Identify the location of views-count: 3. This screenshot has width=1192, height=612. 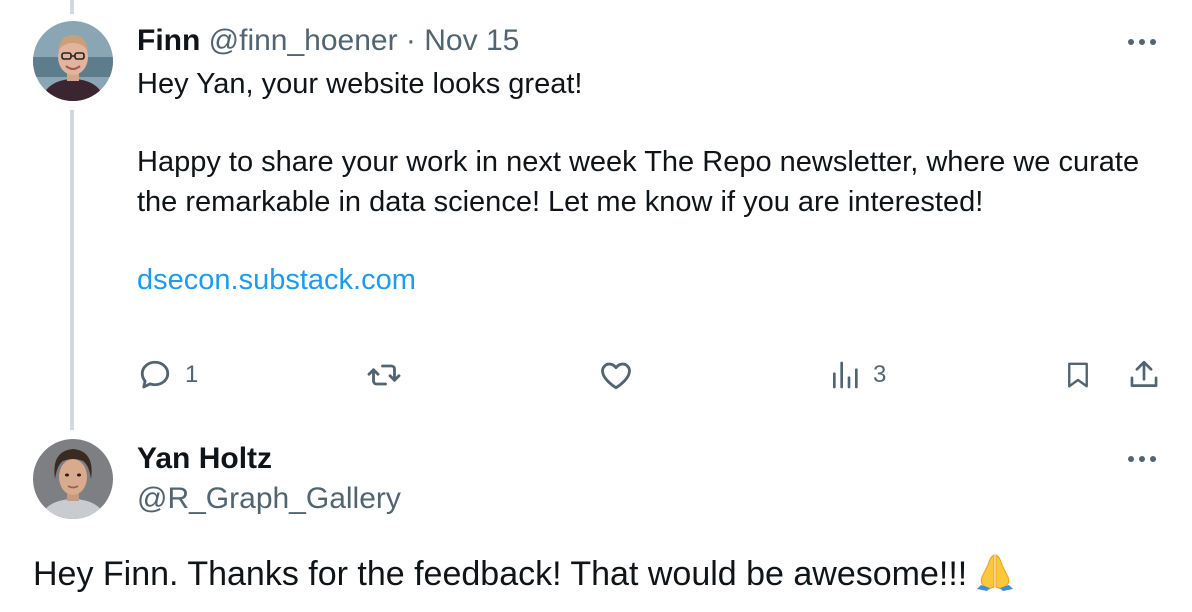
(880, 374).